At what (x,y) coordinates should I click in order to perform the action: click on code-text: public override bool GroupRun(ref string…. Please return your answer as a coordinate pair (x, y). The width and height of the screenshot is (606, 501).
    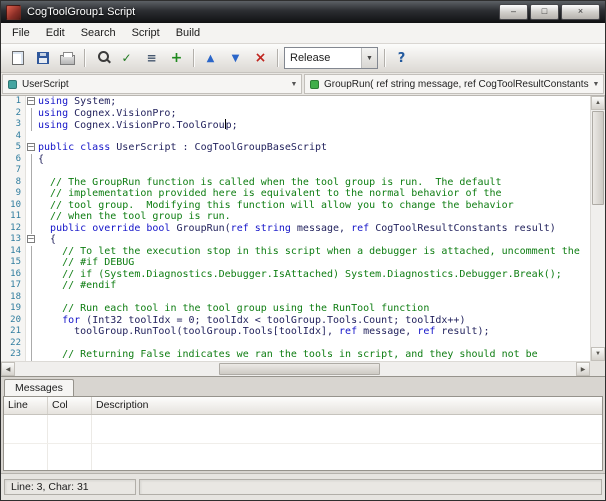
    Looking at the image, I should click on (303, 228).